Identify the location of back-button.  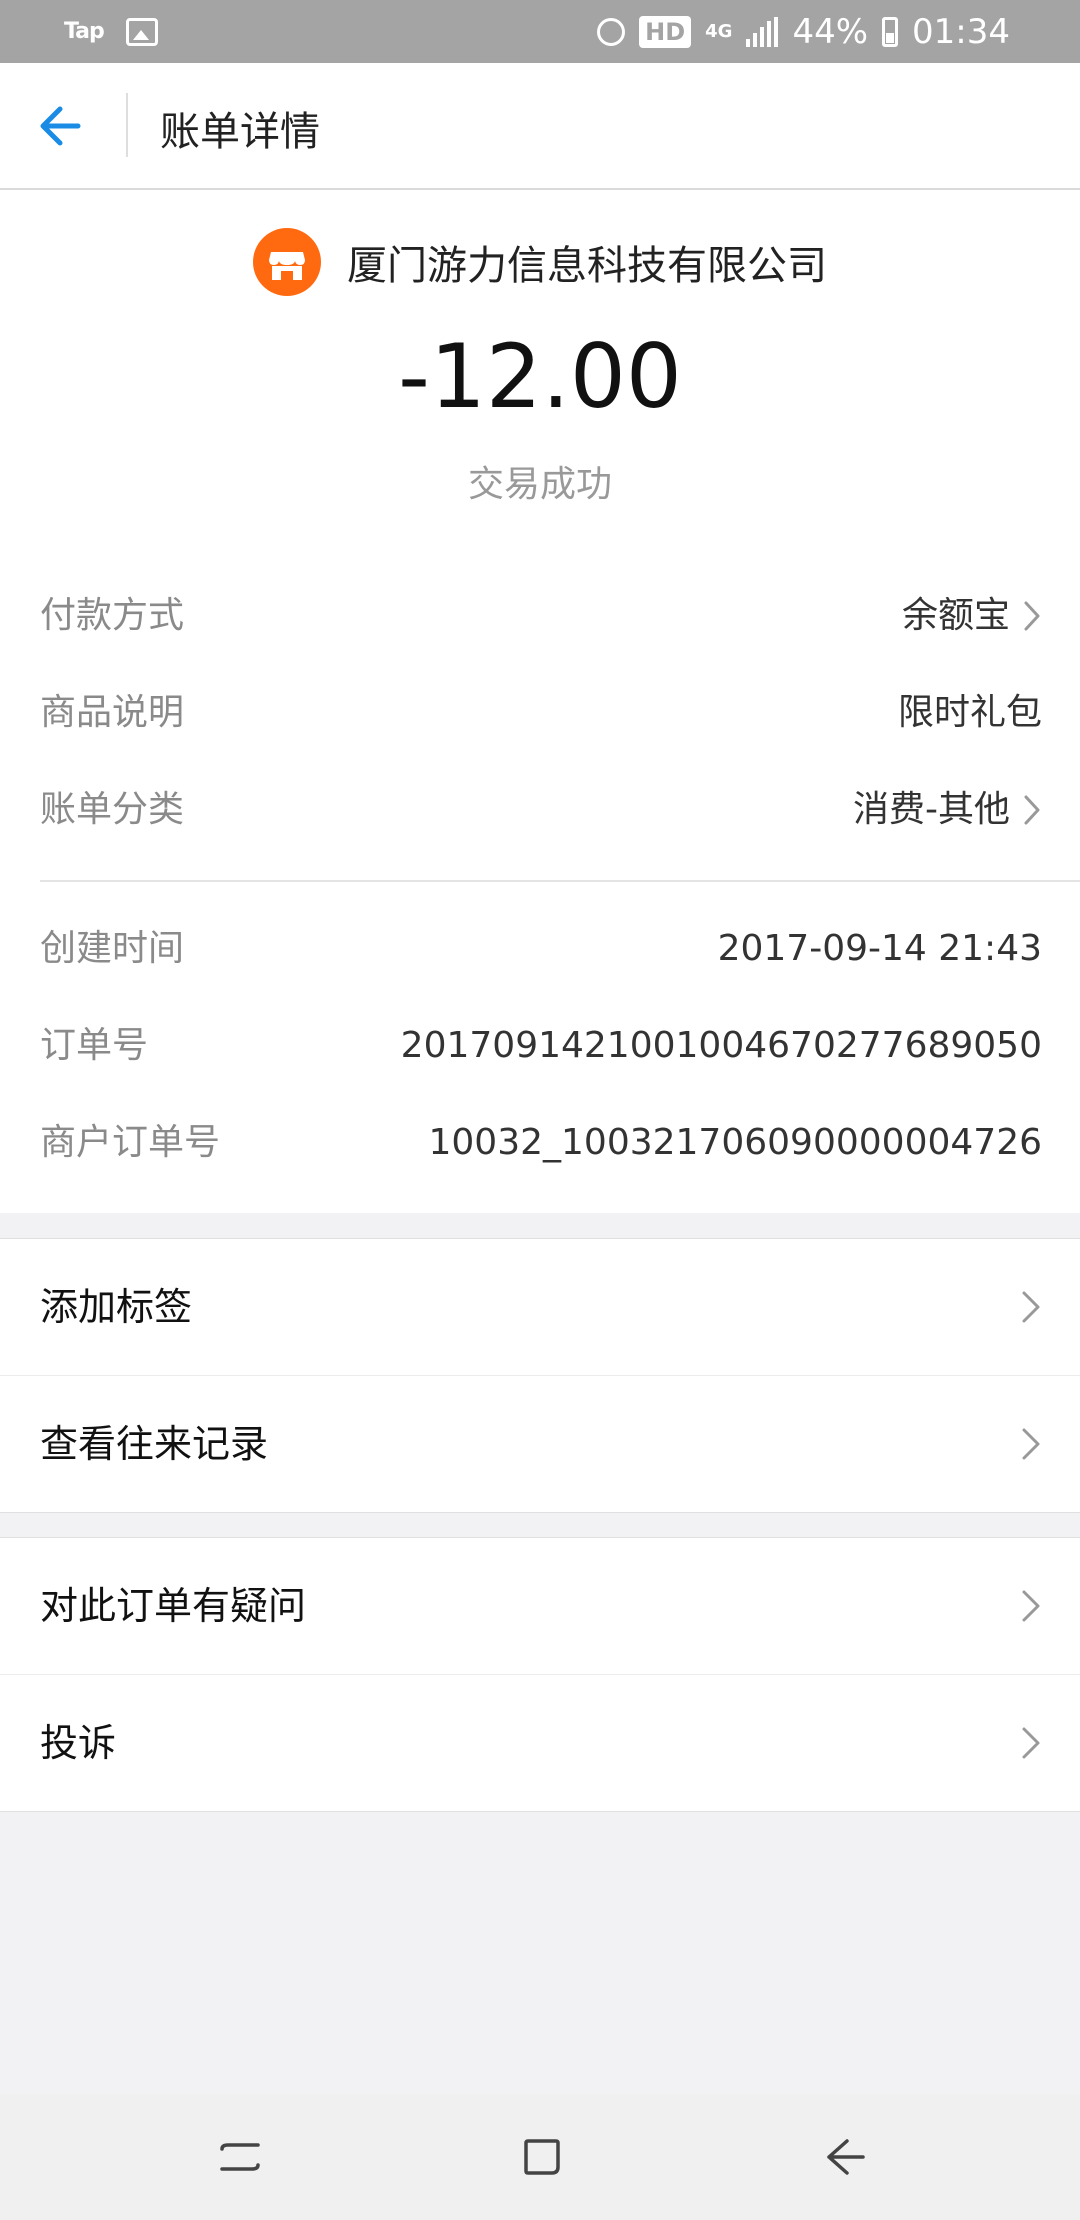
(65, 126).